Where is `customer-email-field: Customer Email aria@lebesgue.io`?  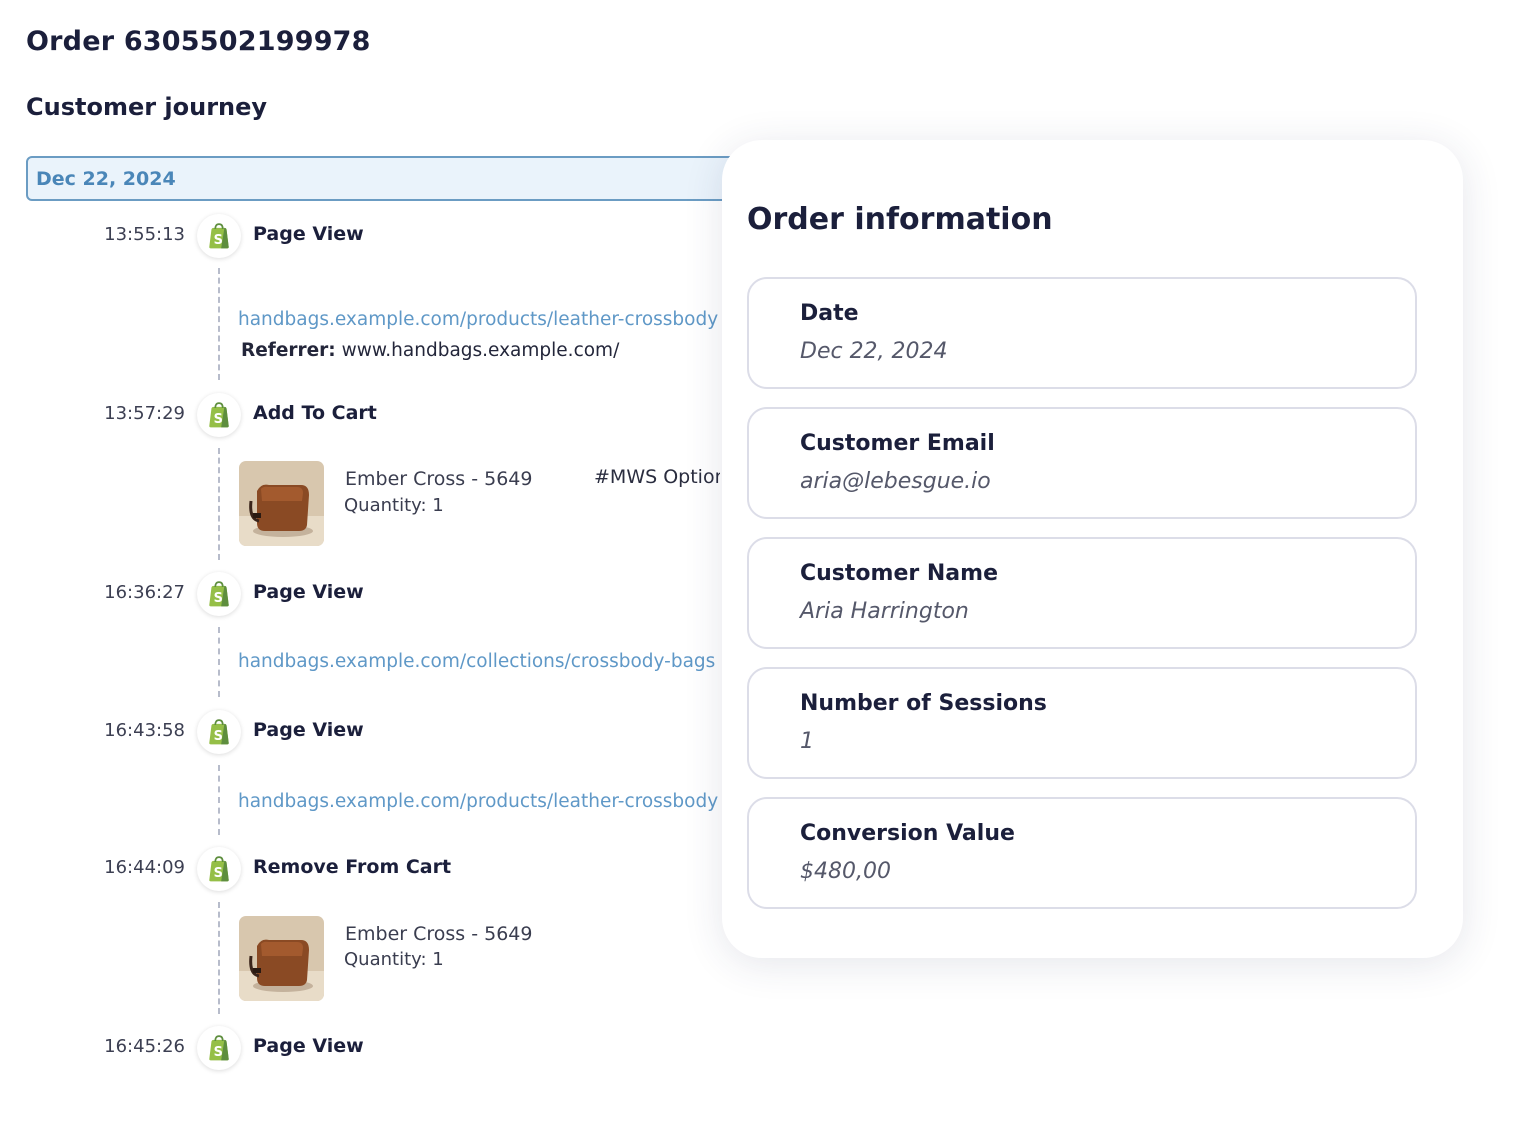 customer-email-field: Customer Email aria@lebesgue.io is located at coordinates (1082, 463).